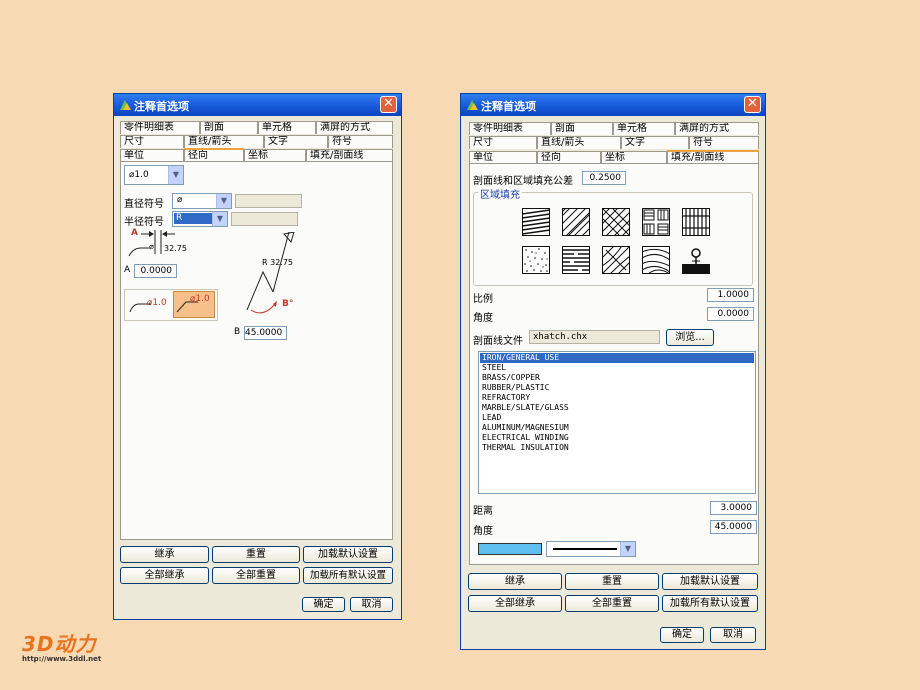 The height and width of the screenshot is (690, 920). What do you see at coordinates (617, 378) in the screenshot?
I see `list-item: BRASS/COPPER` at bounding box center [617, 378].